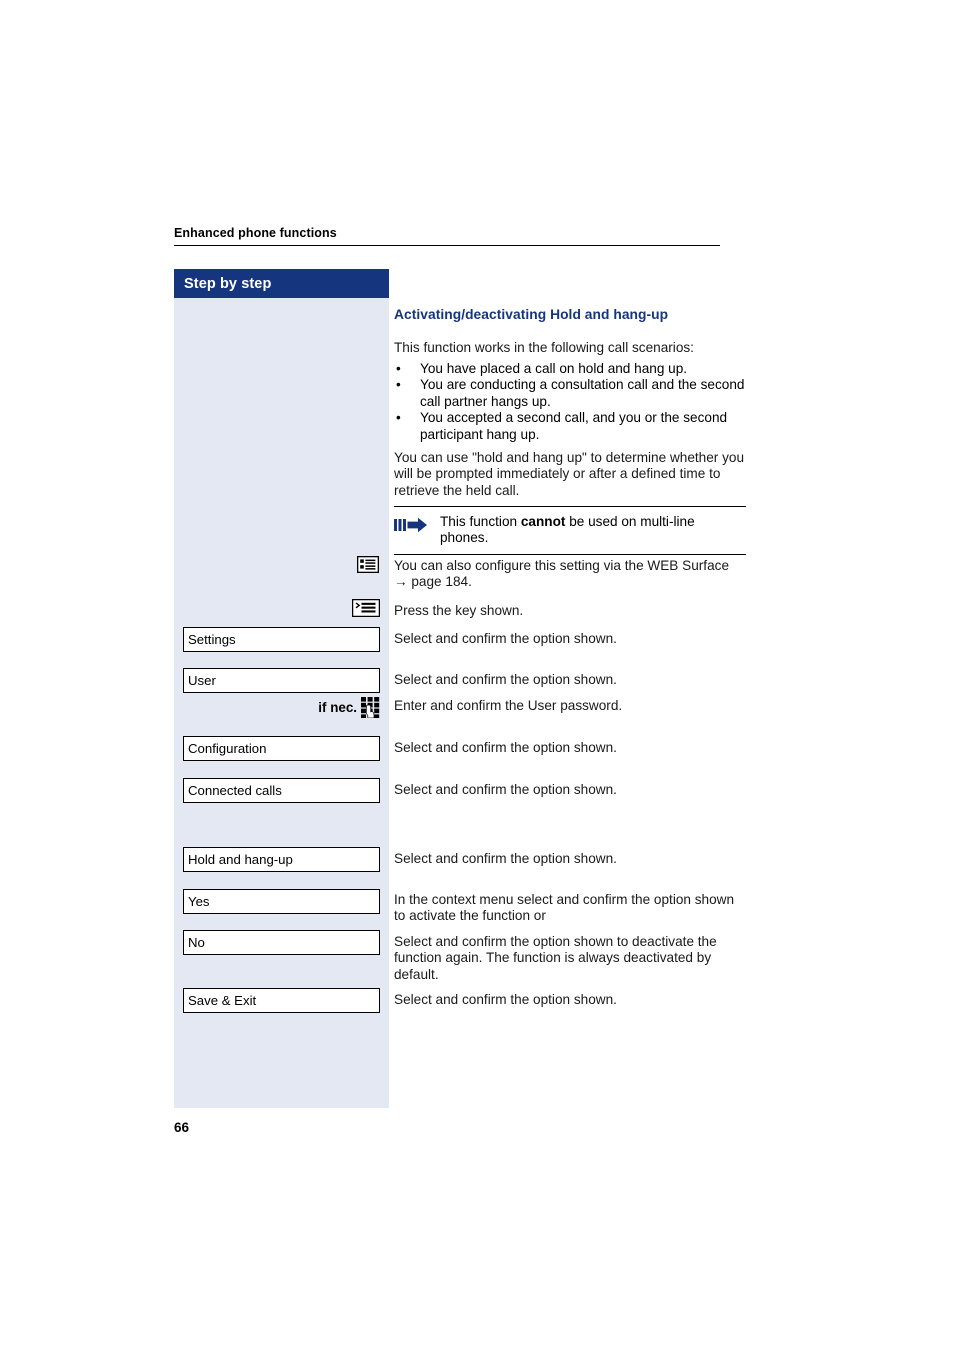 The image size is (954, 1351). I want to click on instruction-settings: Select and confirm the option shown., so click(505, 638).